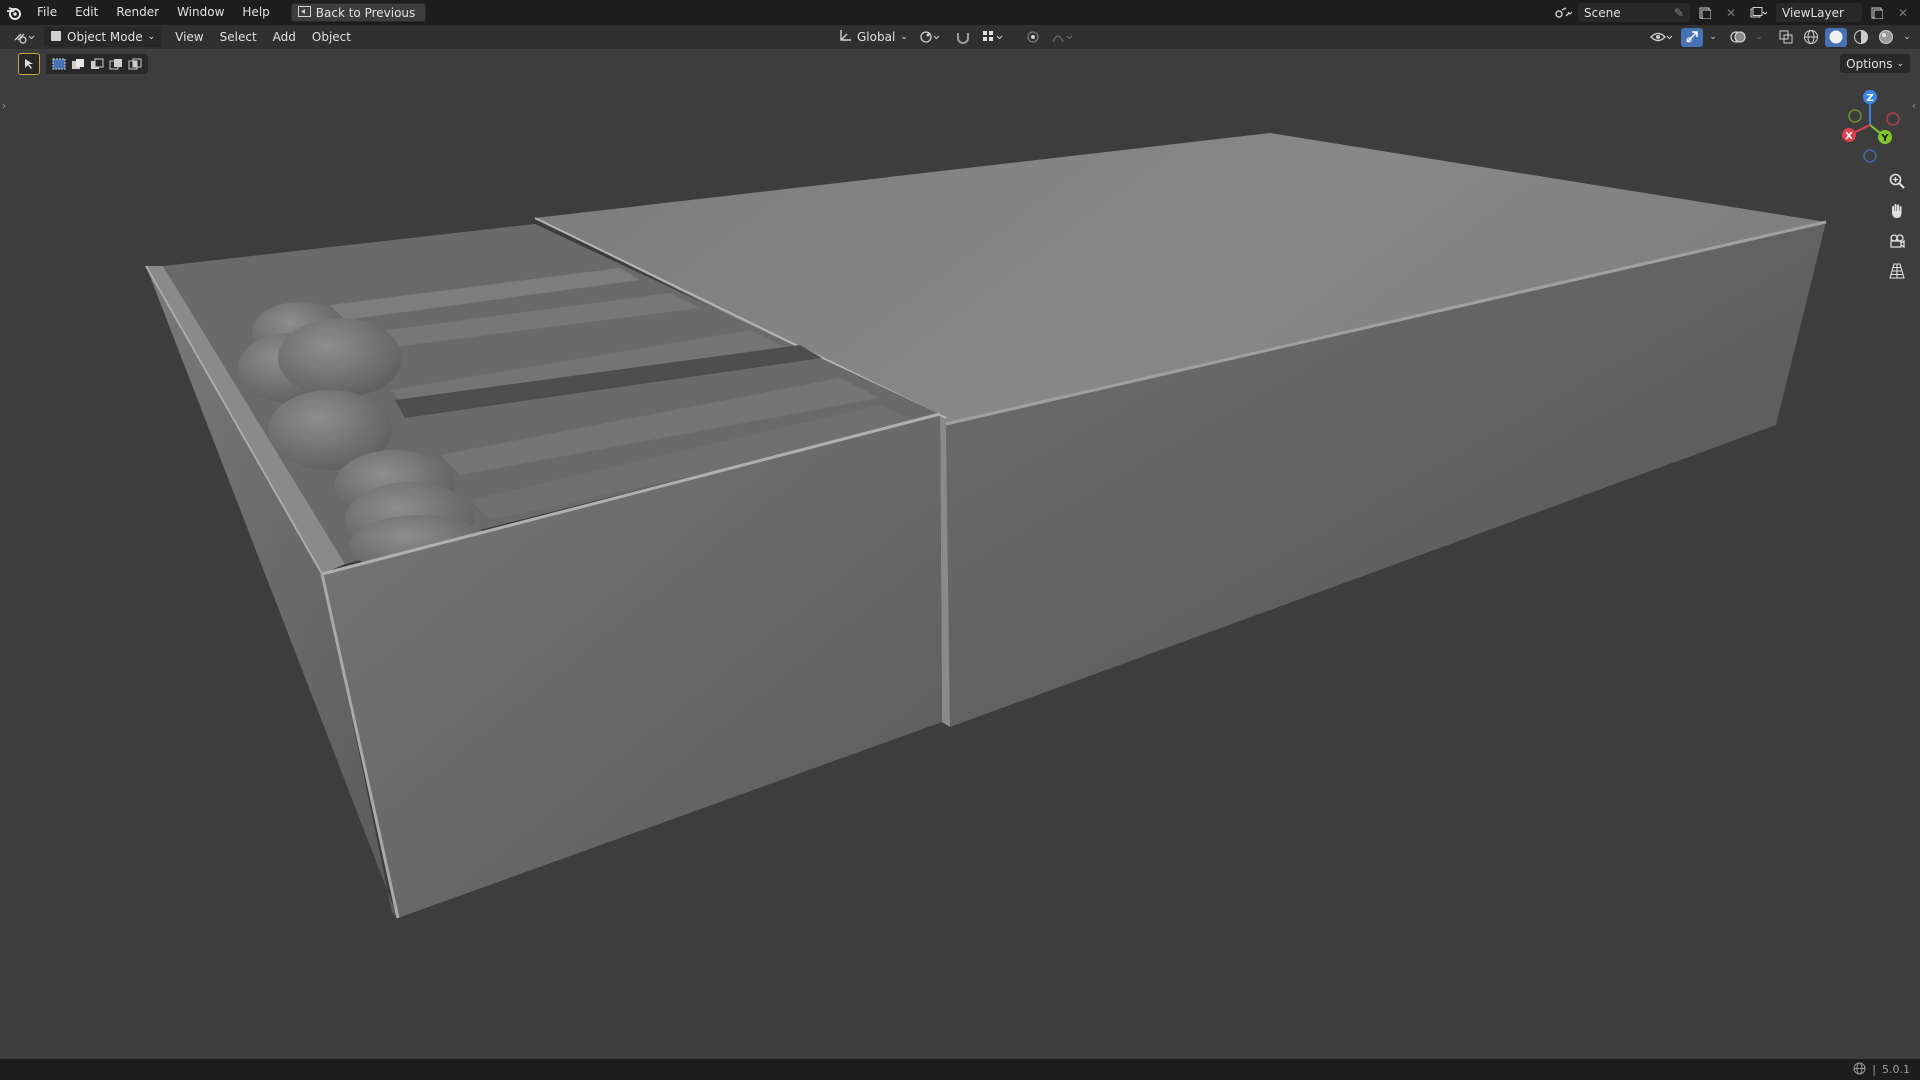 This screenshot has height=1080, width=1920. What do you see at coordinates (1870, 125) in the screenshot?
I see `navigation-gizmo: Z Y X` at bounding box center [1870, 125].